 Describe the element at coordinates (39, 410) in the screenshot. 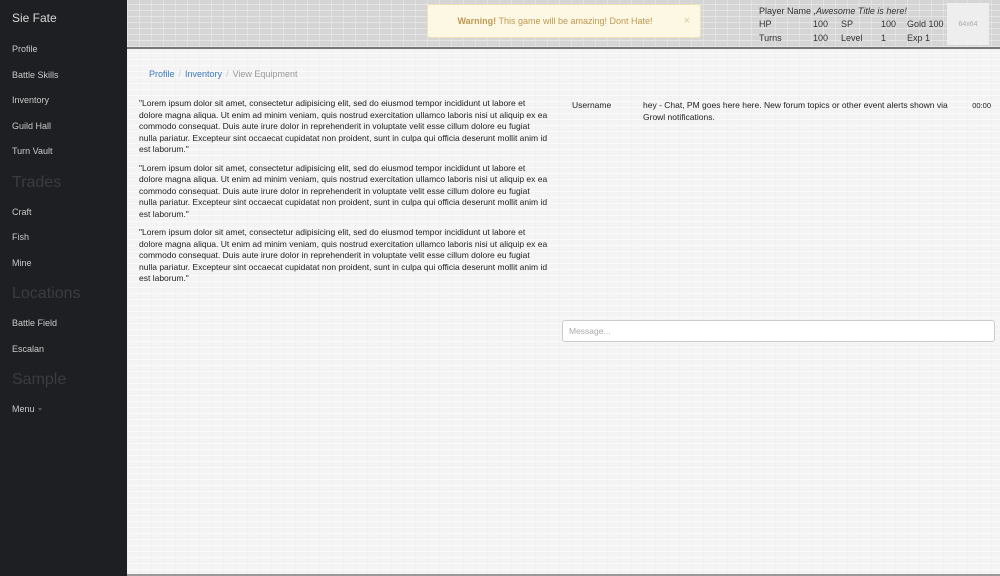

I see `caret-down-icon` at that location.